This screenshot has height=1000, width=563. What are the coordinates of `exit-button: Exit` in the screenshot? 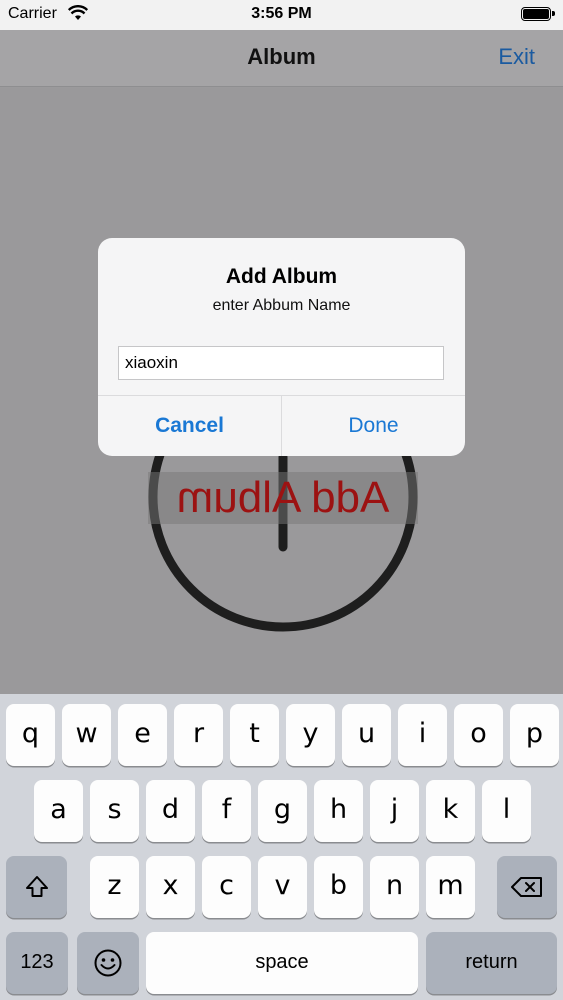 It's located at (516, 57).